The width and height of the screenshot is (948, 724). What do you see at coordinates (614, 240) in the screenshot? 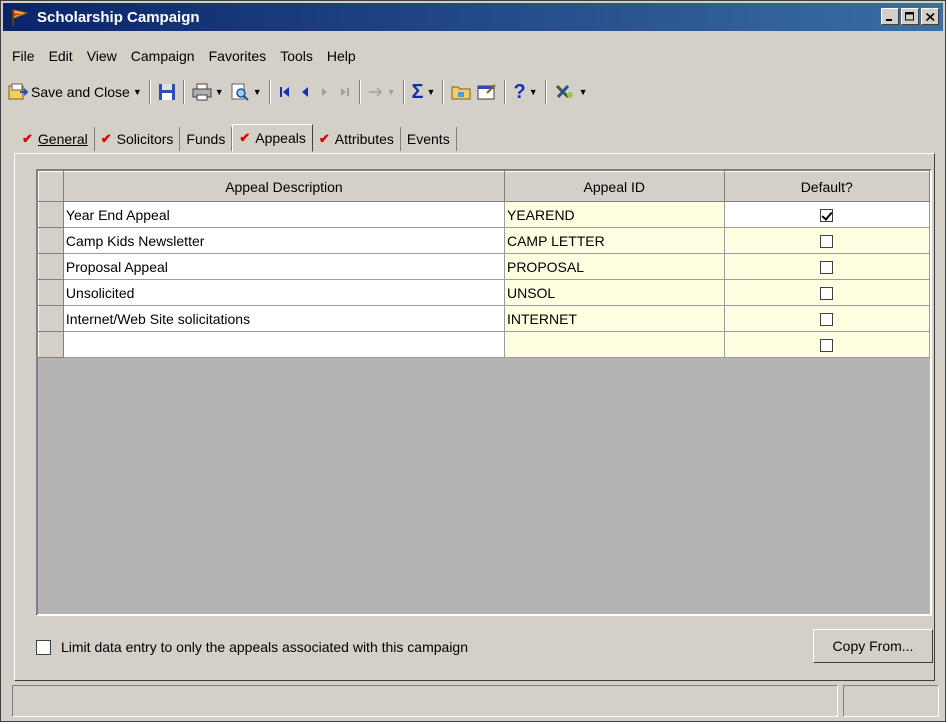
I see `appeal-id-cell: CAMP LETTER` at bounding box center [614, 240].